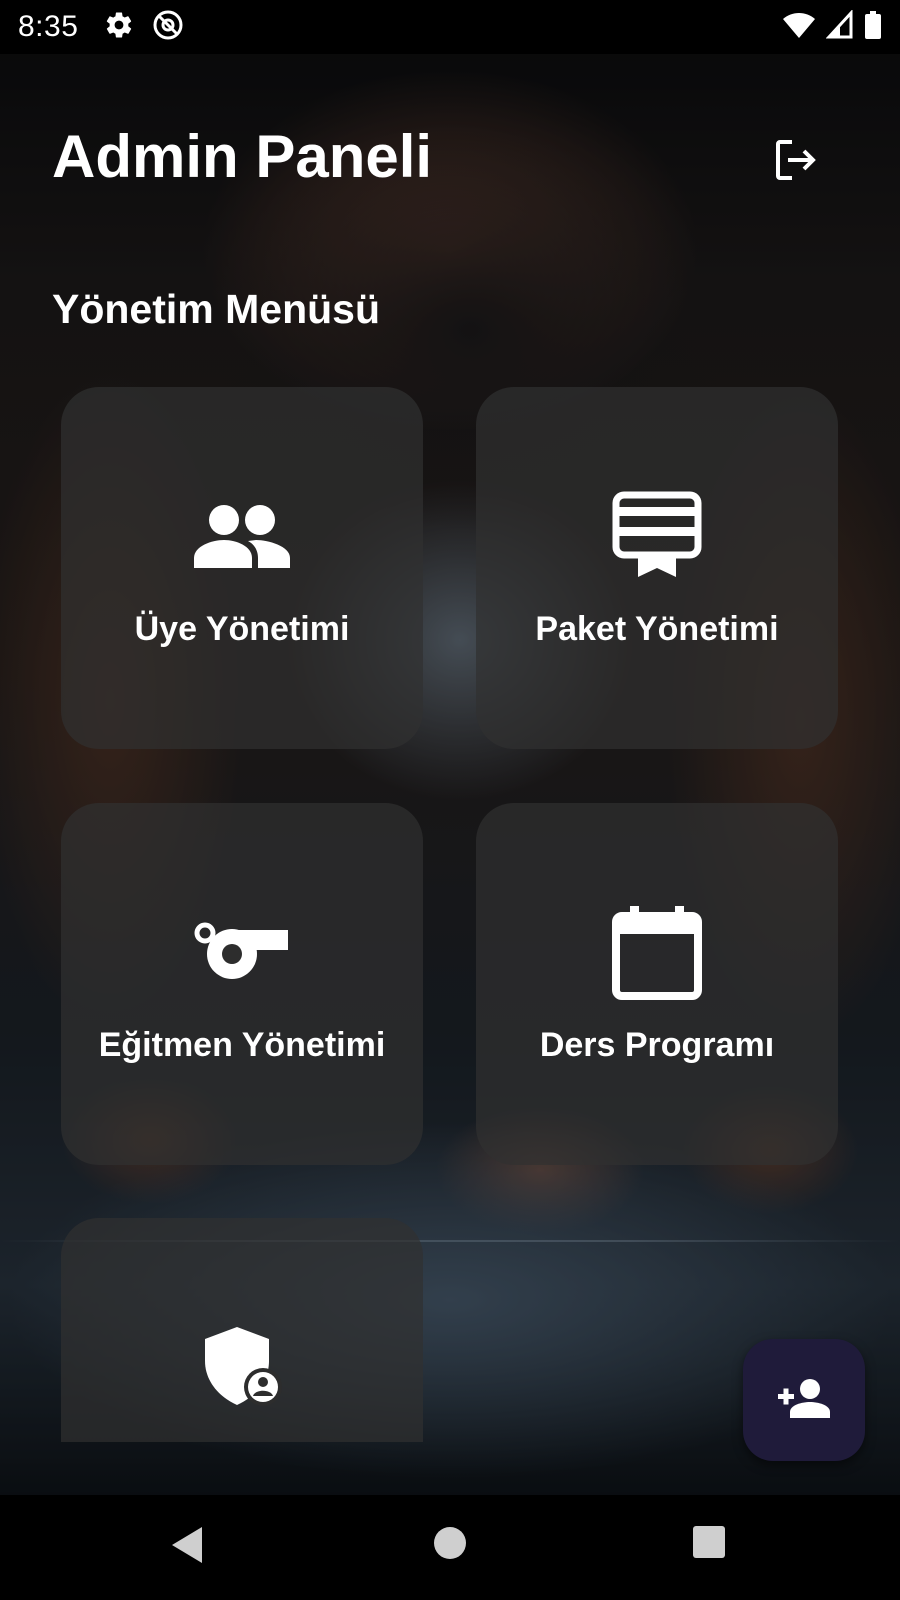 This screenshot has width=900, height=1600. What do you see at coordinates (242, 1366) in the screenshot?
I see `admin-shield-icon` at bounding box center [242, 1366].